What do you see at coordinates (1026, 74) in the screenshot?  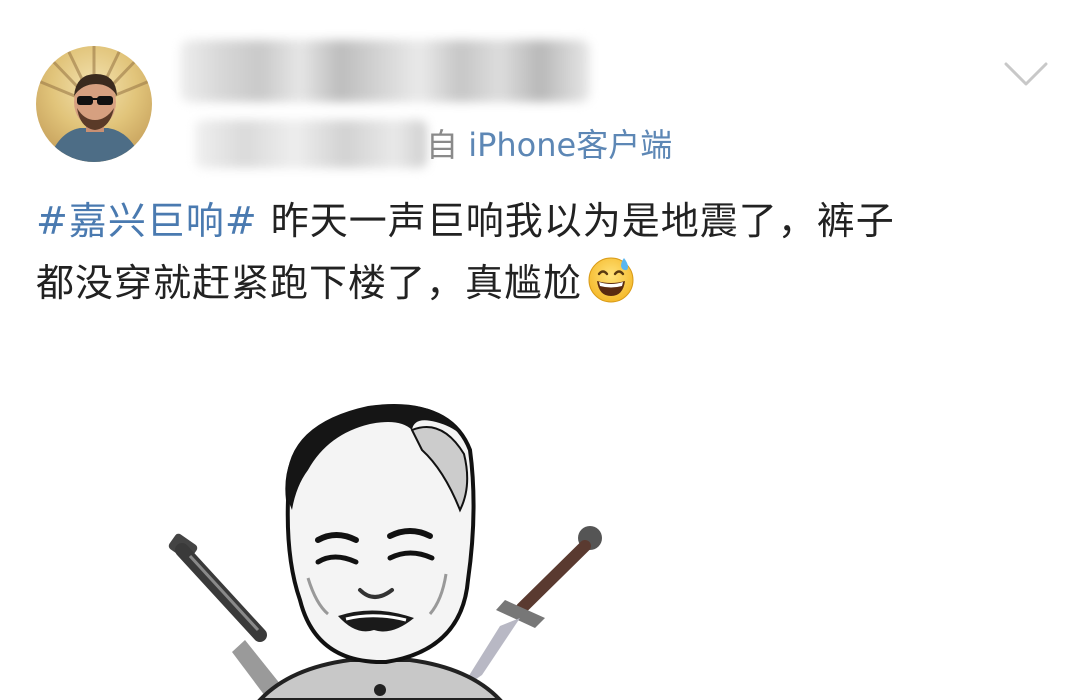 I see `chevron-down-icon` at bounding box center [1026, 74].